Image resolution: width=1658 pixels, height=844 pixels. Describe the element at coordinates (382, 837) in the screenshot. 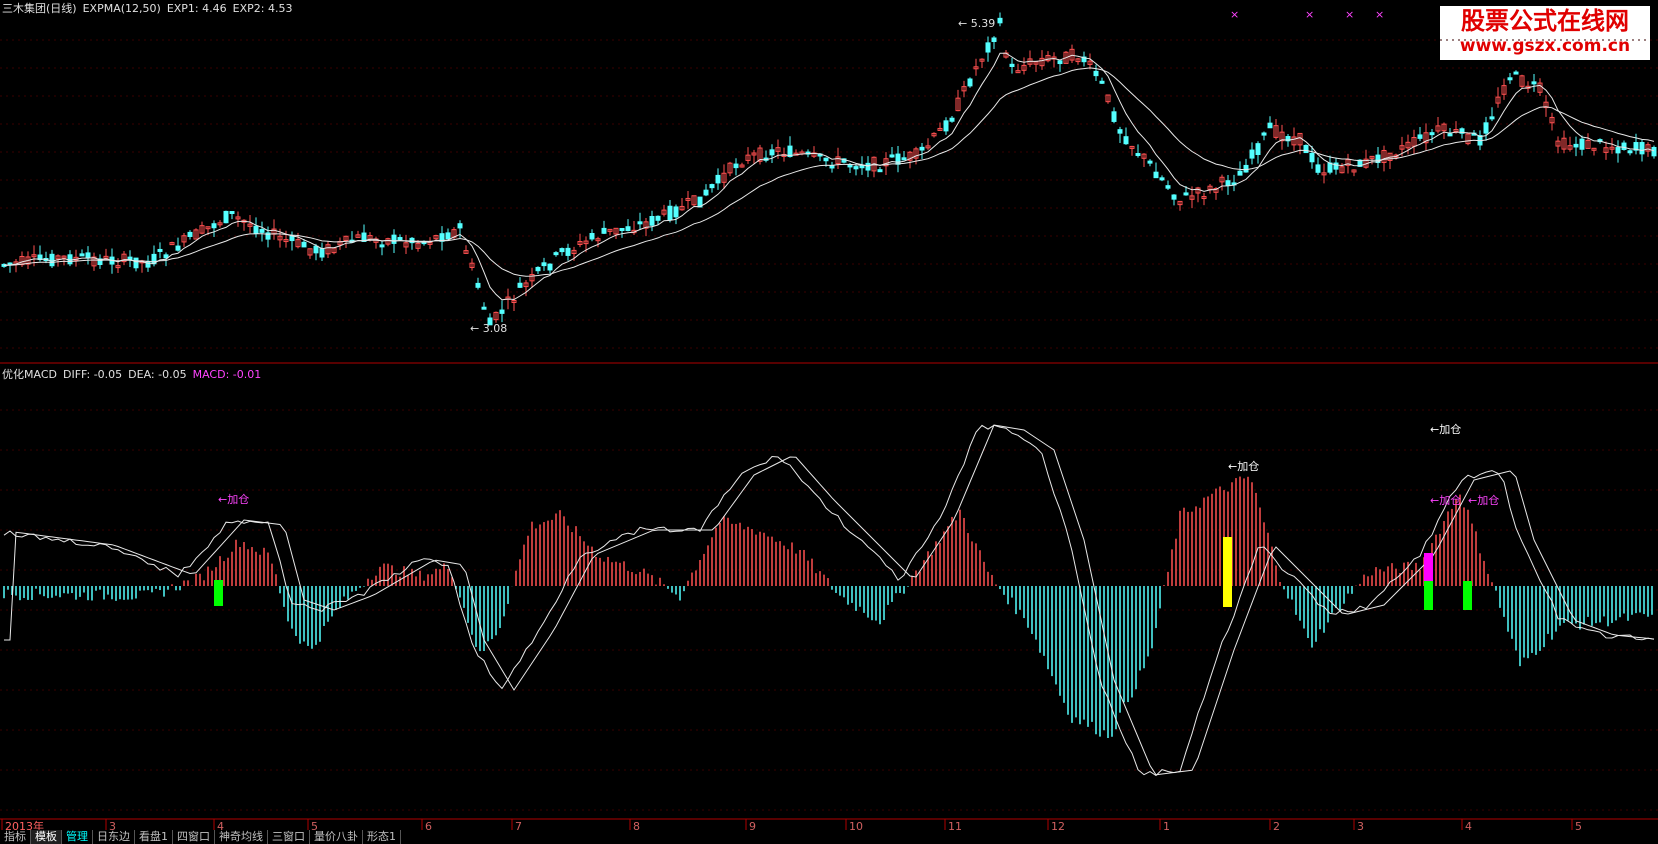

I see `tab-9: 形态1` at that location.